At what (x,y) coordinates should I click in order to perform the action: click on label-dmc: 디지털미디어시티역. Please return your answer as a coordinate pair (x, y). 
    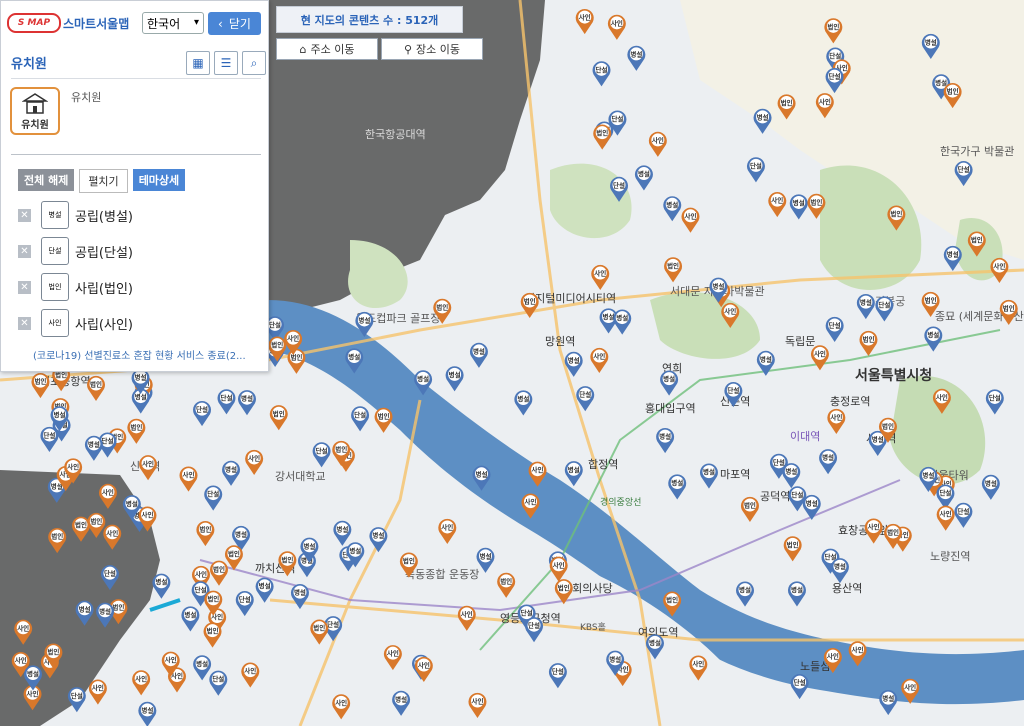
    Looking at the image, I should click on (570, 298).